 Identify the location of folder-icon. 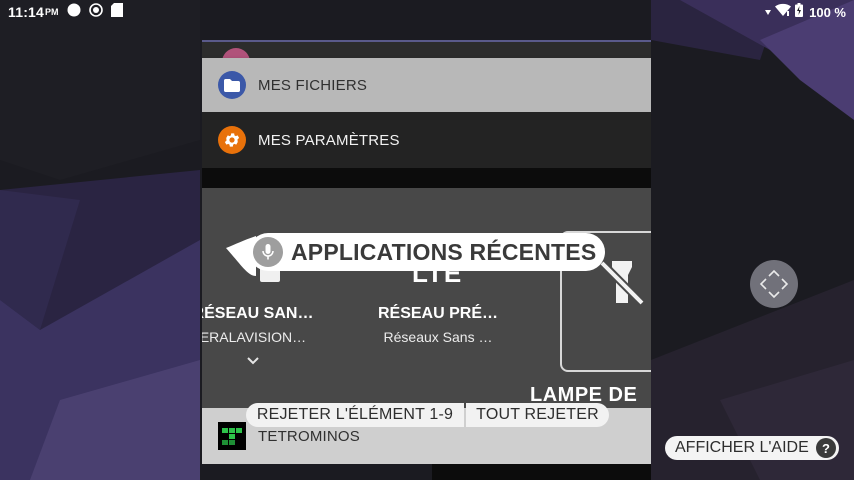
(232, 85).